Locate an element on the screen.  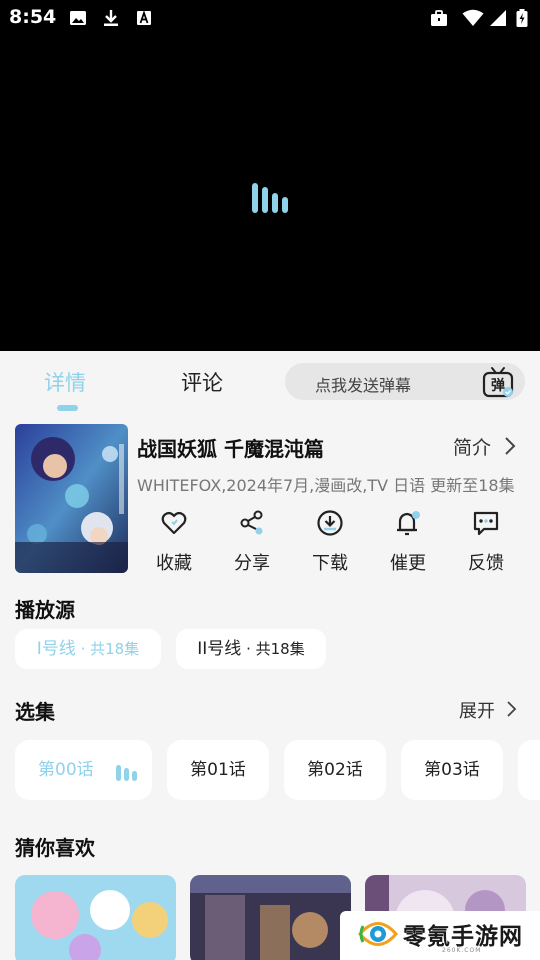
danmaku-input: 点我发送弹幕 弹 is located at coordinates (405, 381).